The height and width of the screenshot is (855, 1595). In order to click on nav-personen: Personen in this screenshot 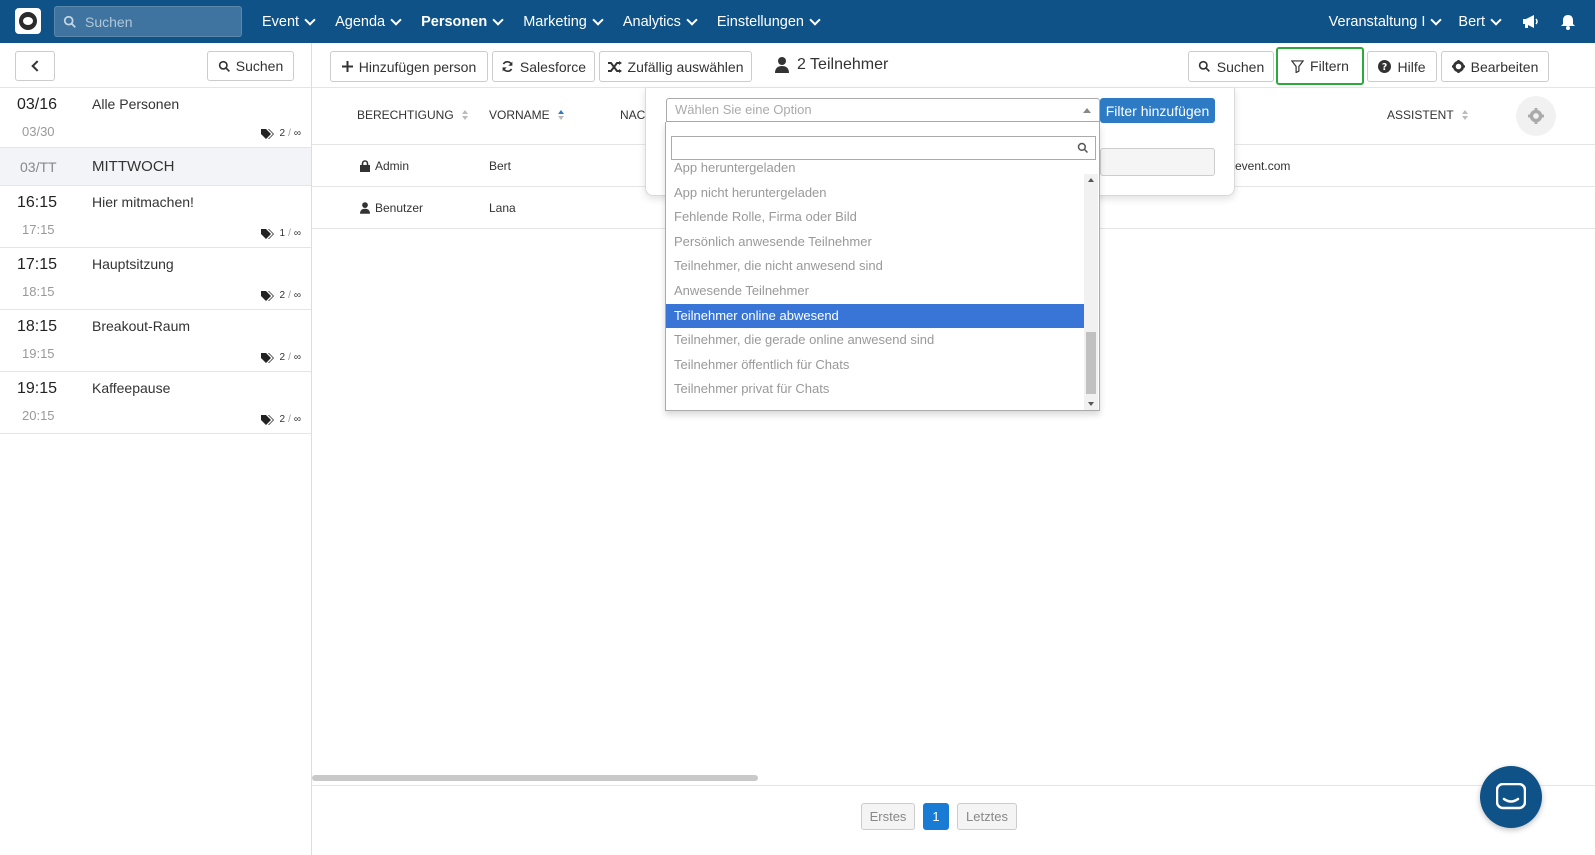, I will do `click(462, 21)`.